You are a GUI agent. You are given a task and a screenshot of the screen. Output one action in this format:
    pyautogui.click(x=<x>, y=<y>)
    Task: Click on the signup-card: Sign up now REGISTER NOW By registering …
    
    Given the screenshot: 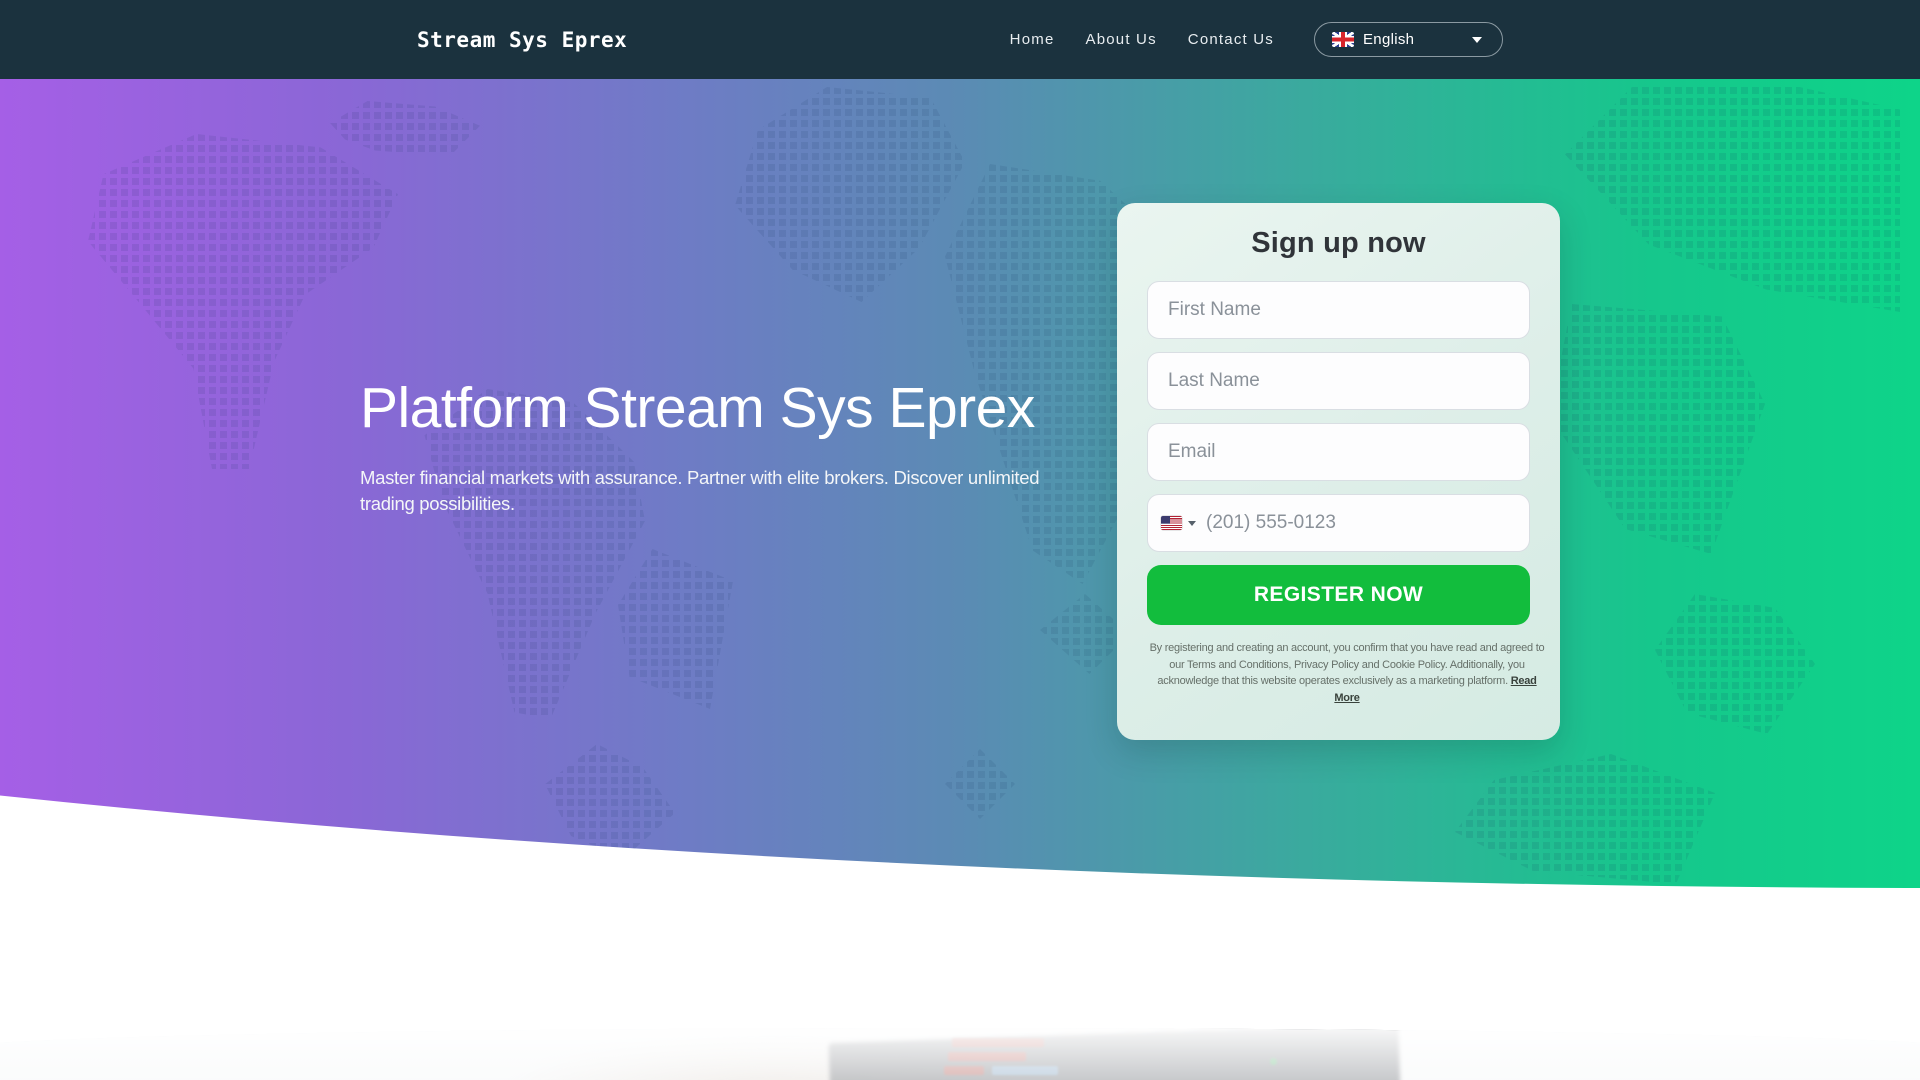 What is the action you would take?
    pyautogui.click(x=1338, y=471)
    